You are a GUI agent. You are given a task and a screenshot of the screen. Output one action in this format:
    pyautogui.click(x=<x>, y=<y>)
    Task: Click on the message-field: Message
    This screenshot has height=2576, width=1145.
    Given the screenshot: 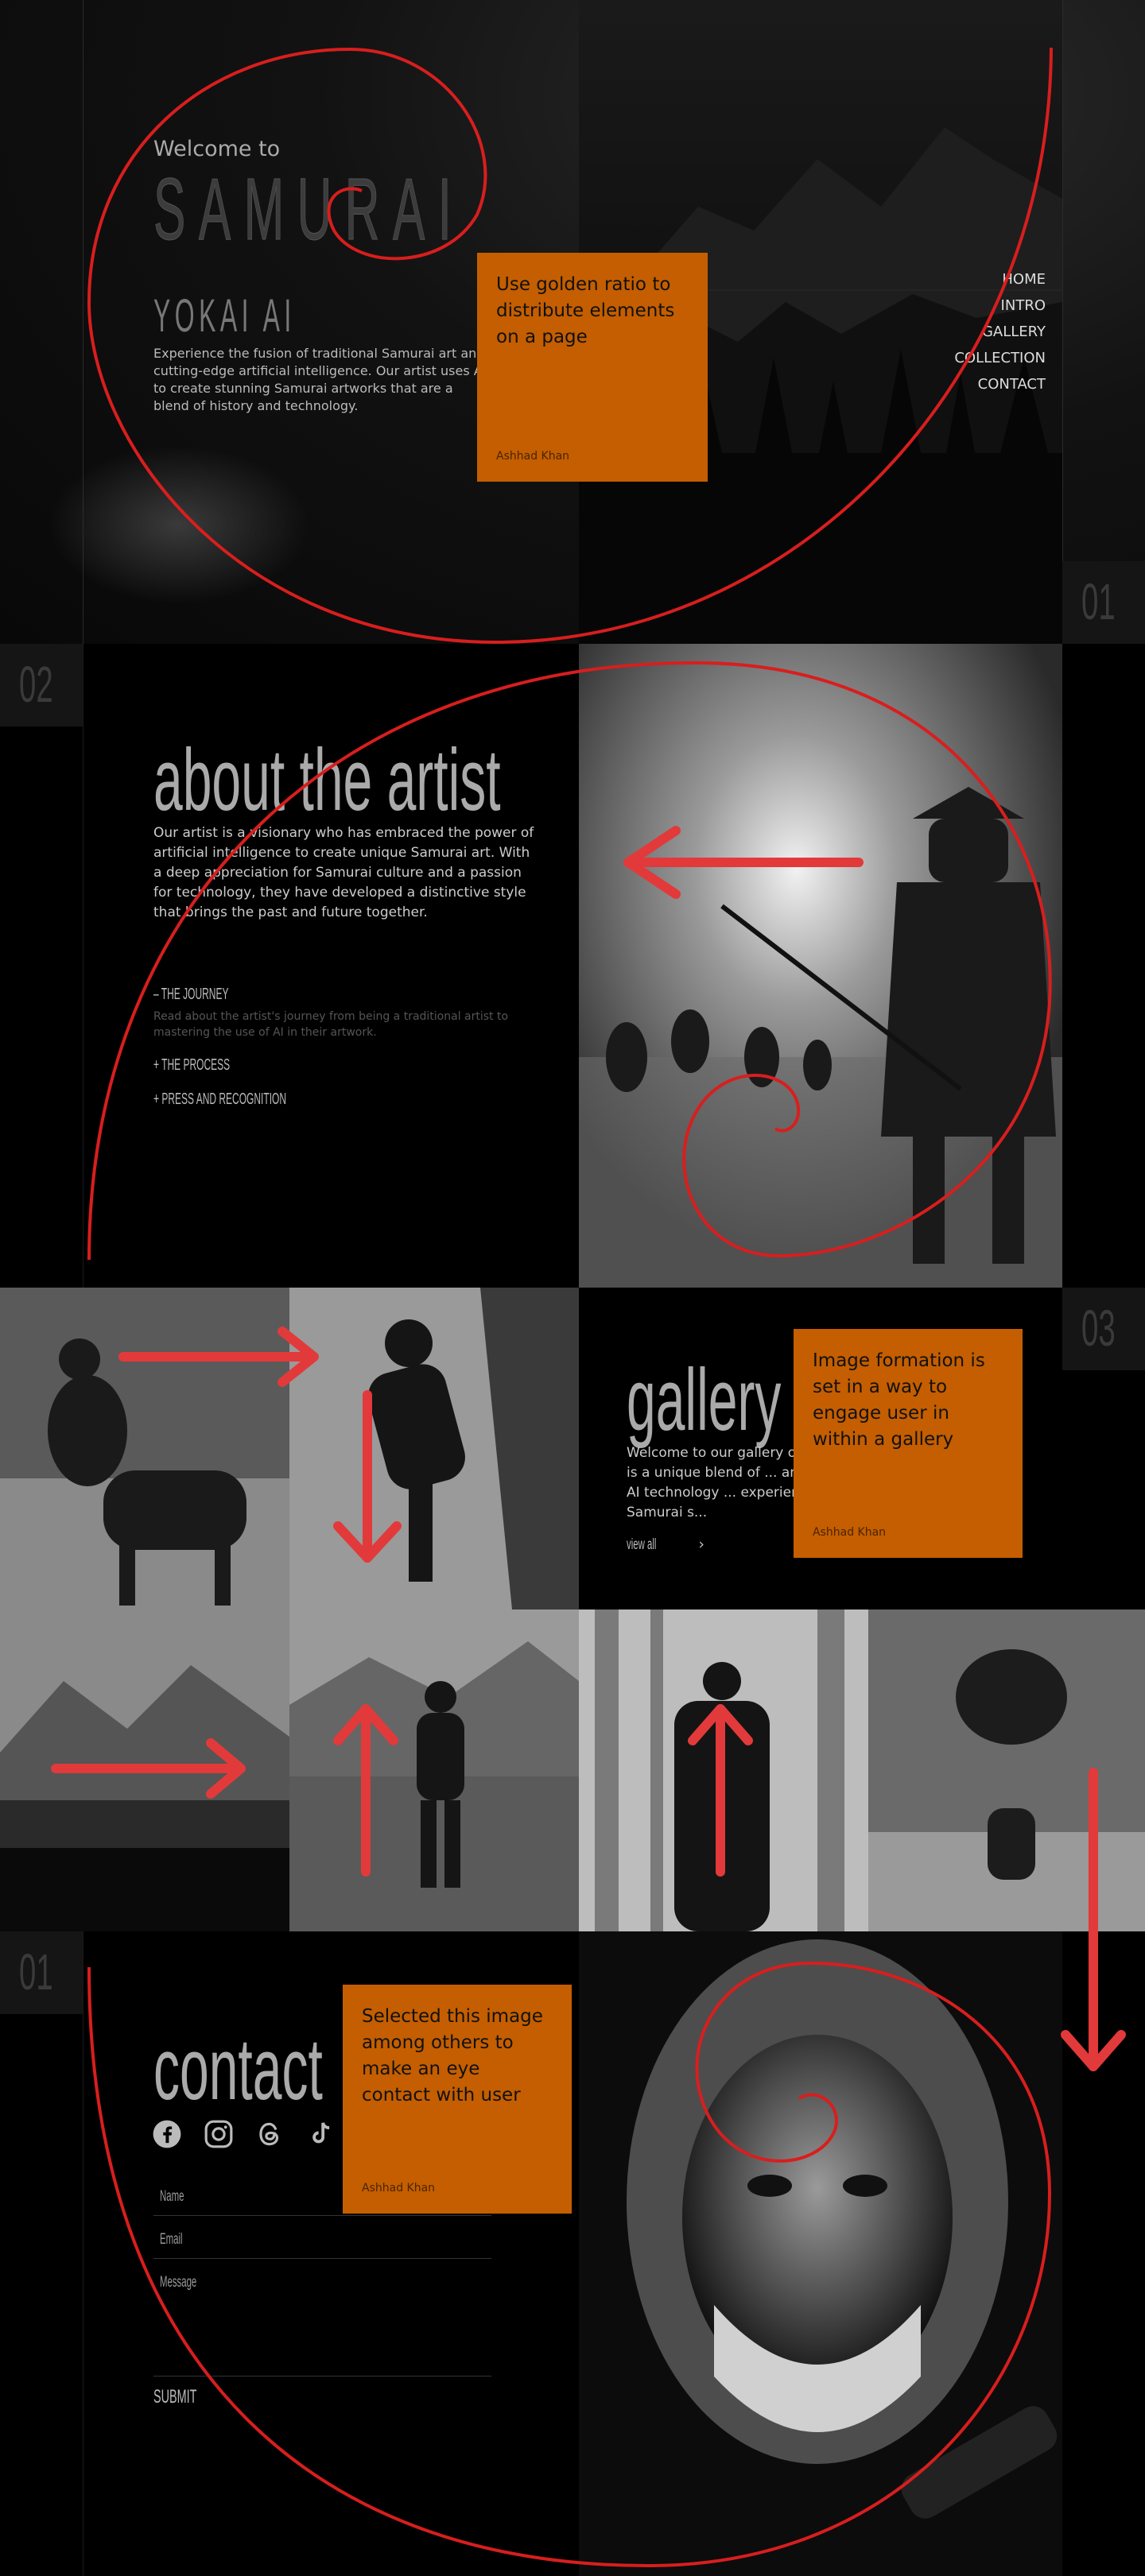 What is the action you would take?
    pyautogui.click(x=322, y=2325)
    